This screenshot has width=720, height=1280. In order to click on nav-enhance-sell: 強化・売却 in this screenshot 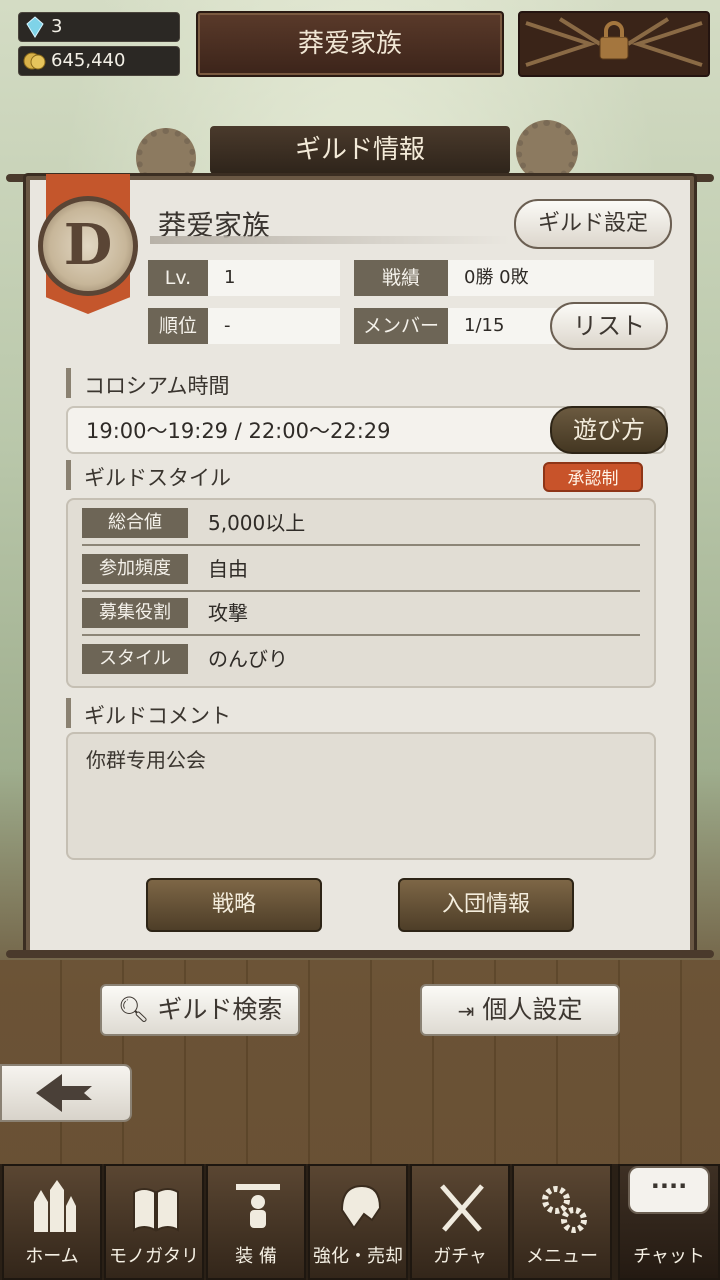, I will do `click(358, 1222)`.